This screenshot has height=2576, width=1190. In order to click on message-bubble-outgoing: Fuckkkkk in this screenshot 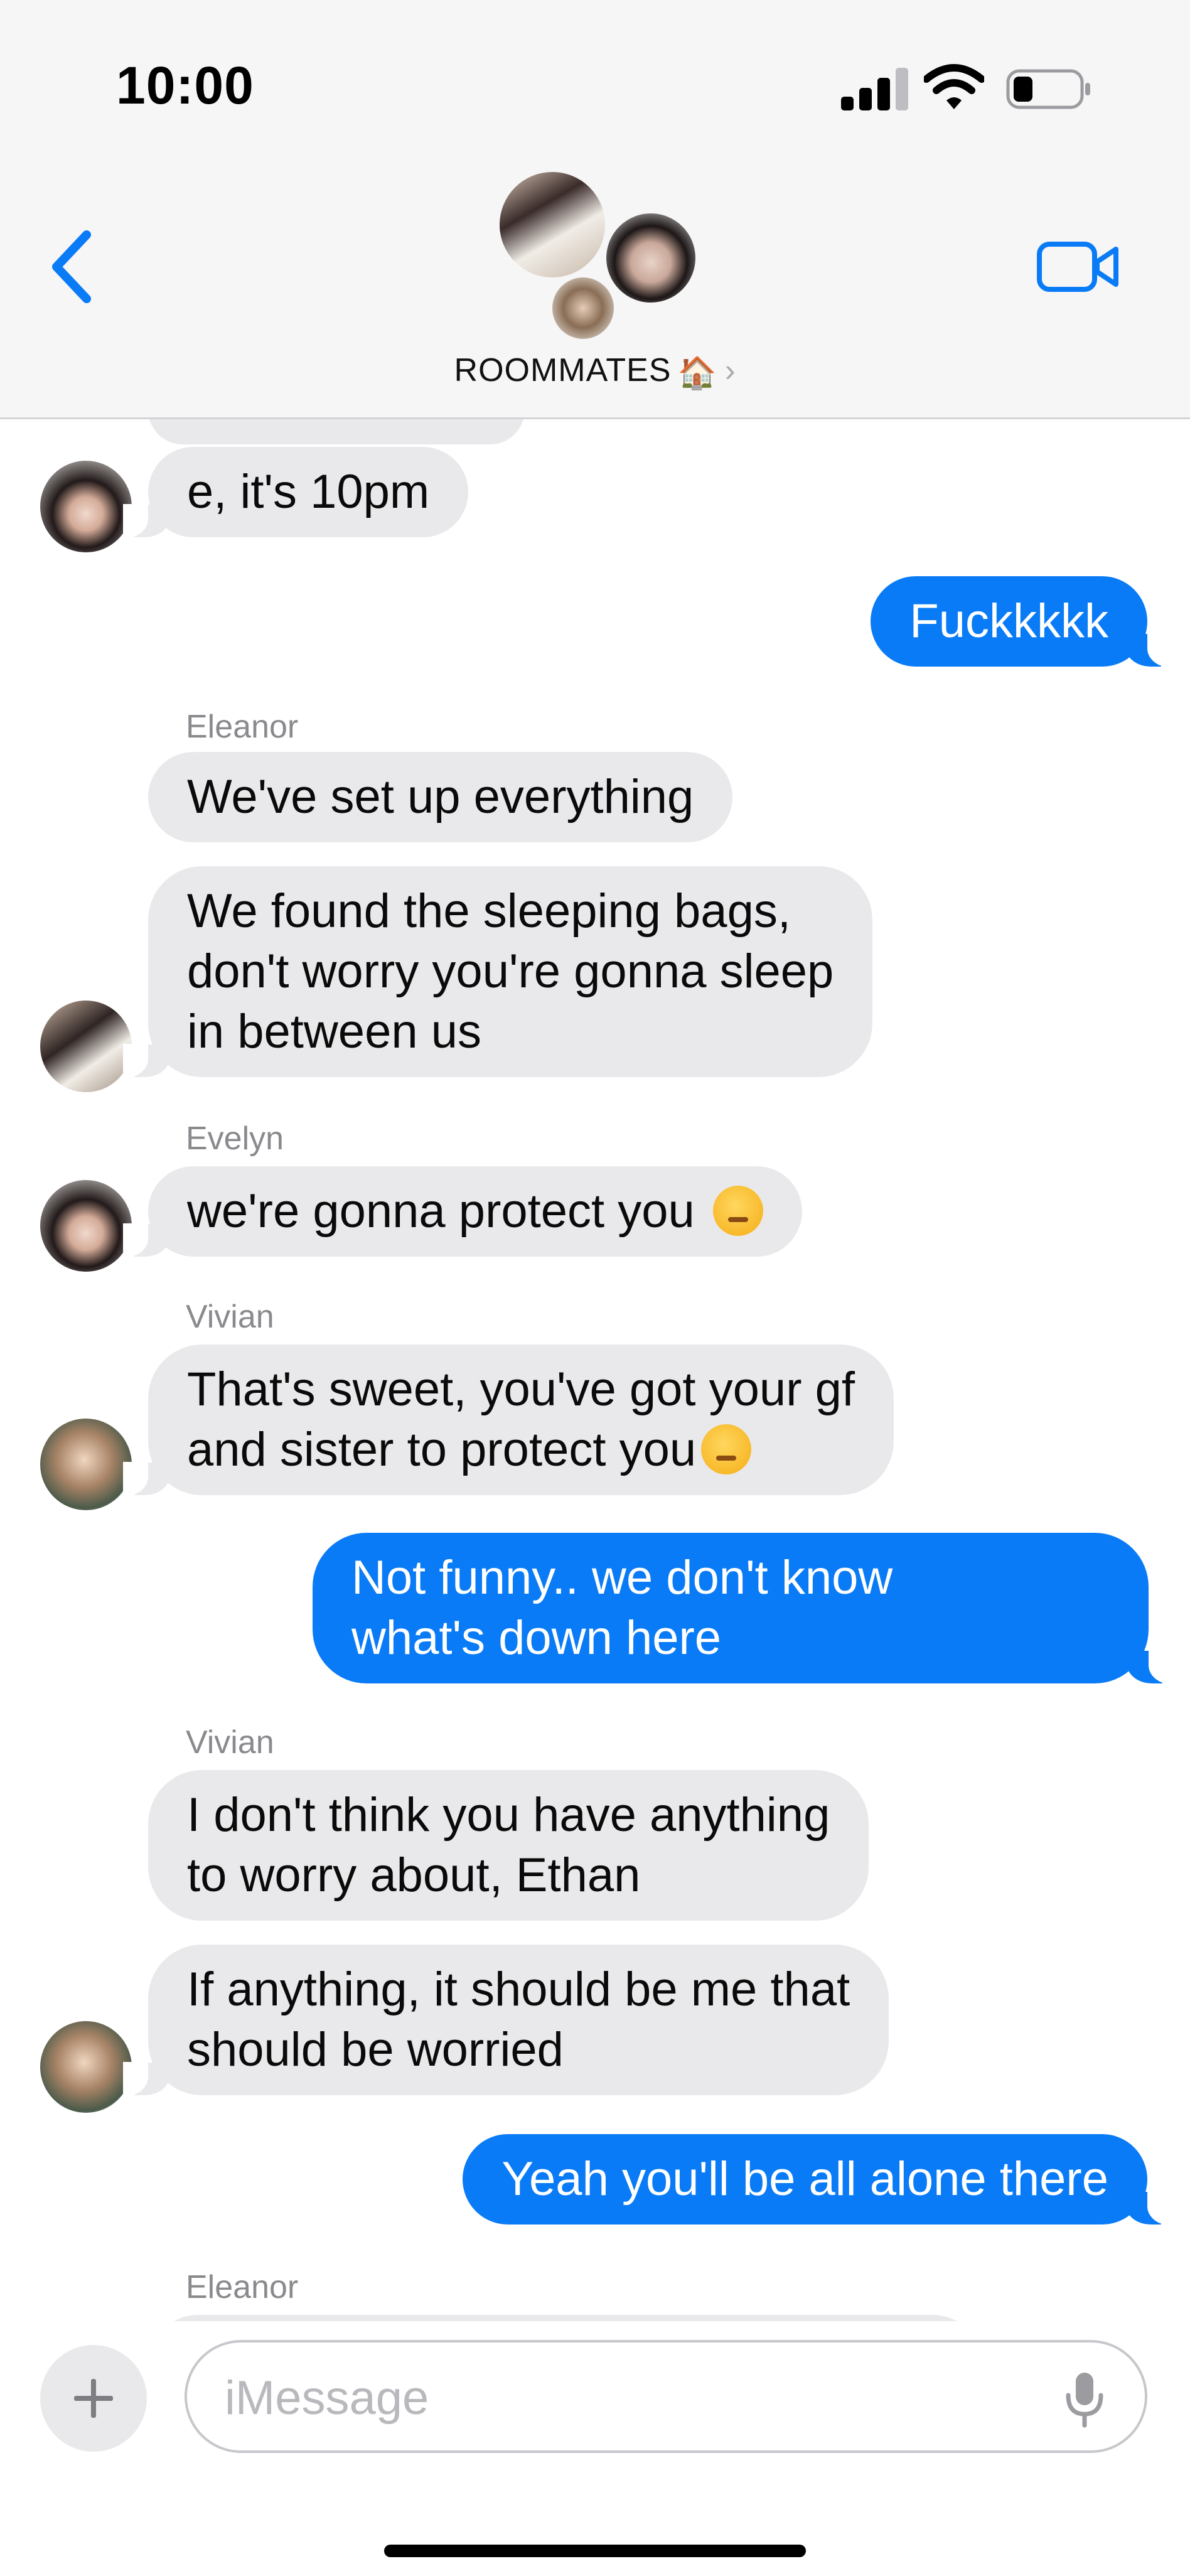, I will do `click(1021, 621)`.